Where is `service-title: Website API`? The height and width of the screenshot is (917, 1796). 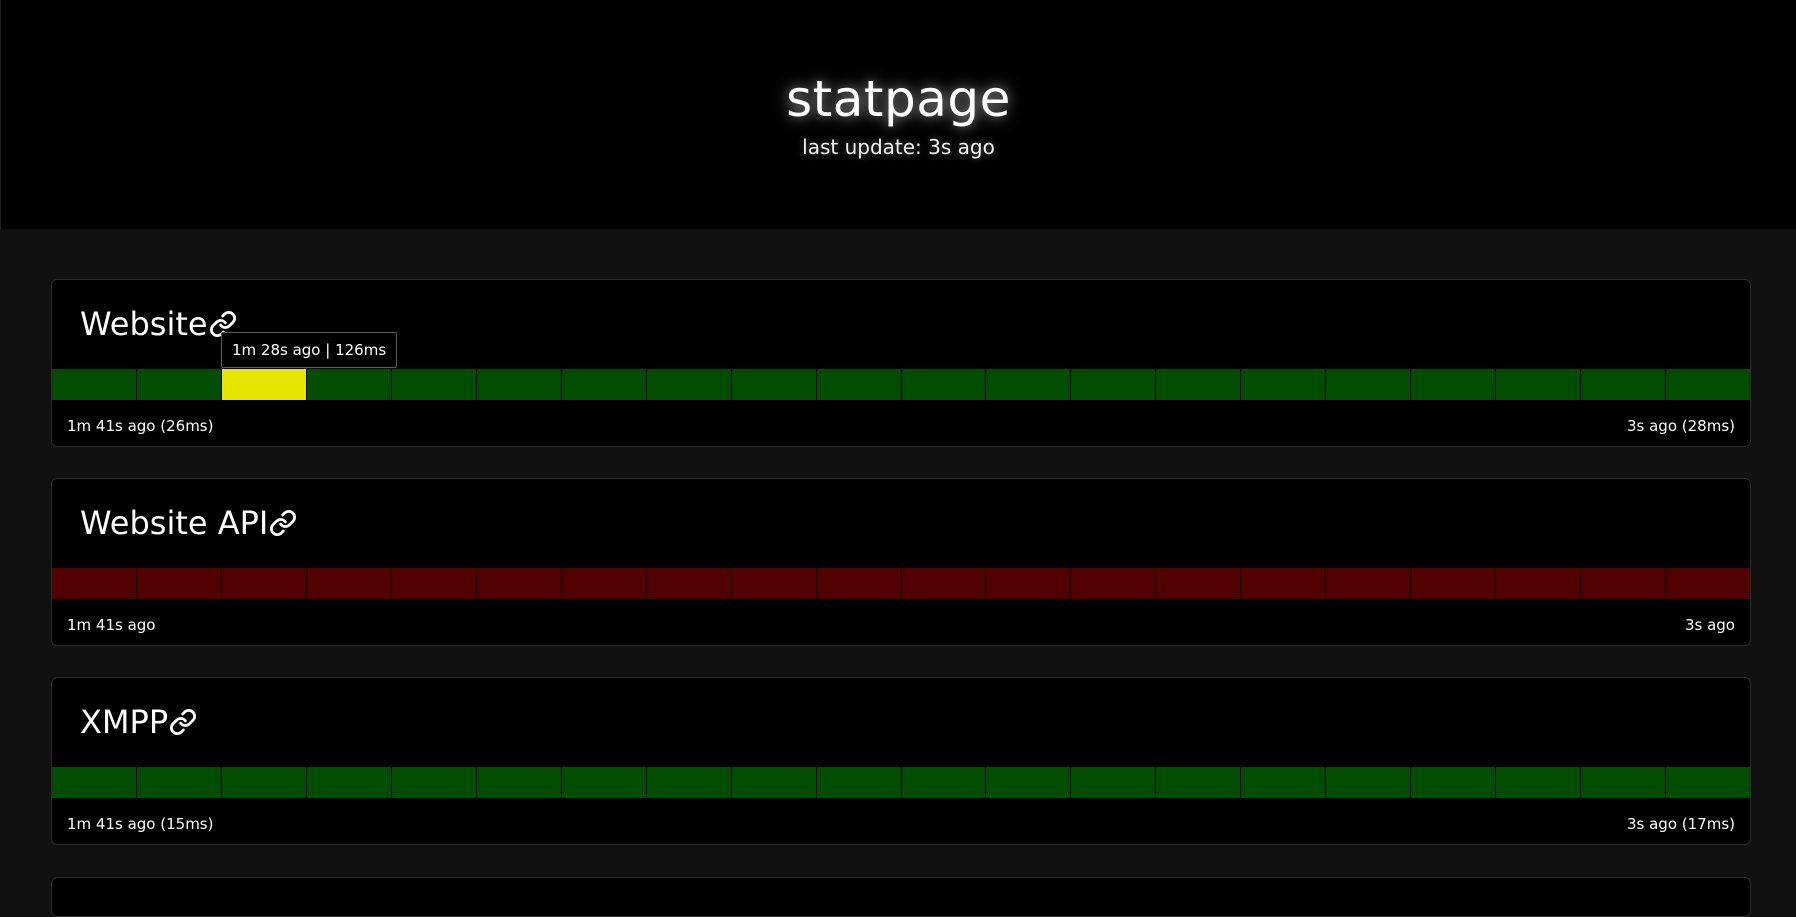
service-title: Website API is located at coordinates (188, 523).